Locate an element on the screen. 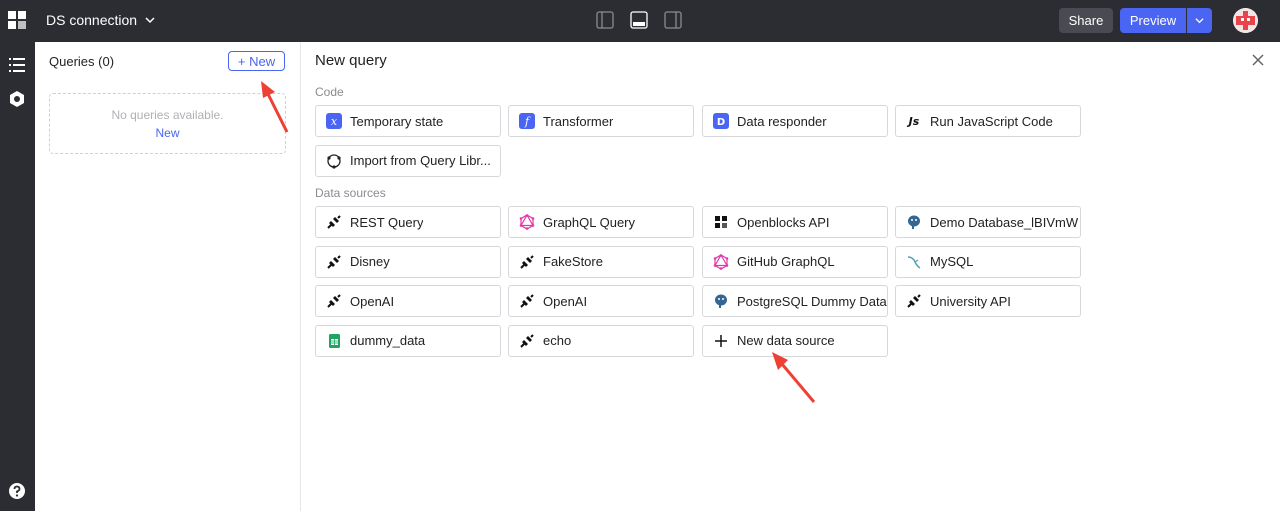 The image size is (1280, 511). card-temporary-state: x Temporary state is located at coordinates (408, 121).